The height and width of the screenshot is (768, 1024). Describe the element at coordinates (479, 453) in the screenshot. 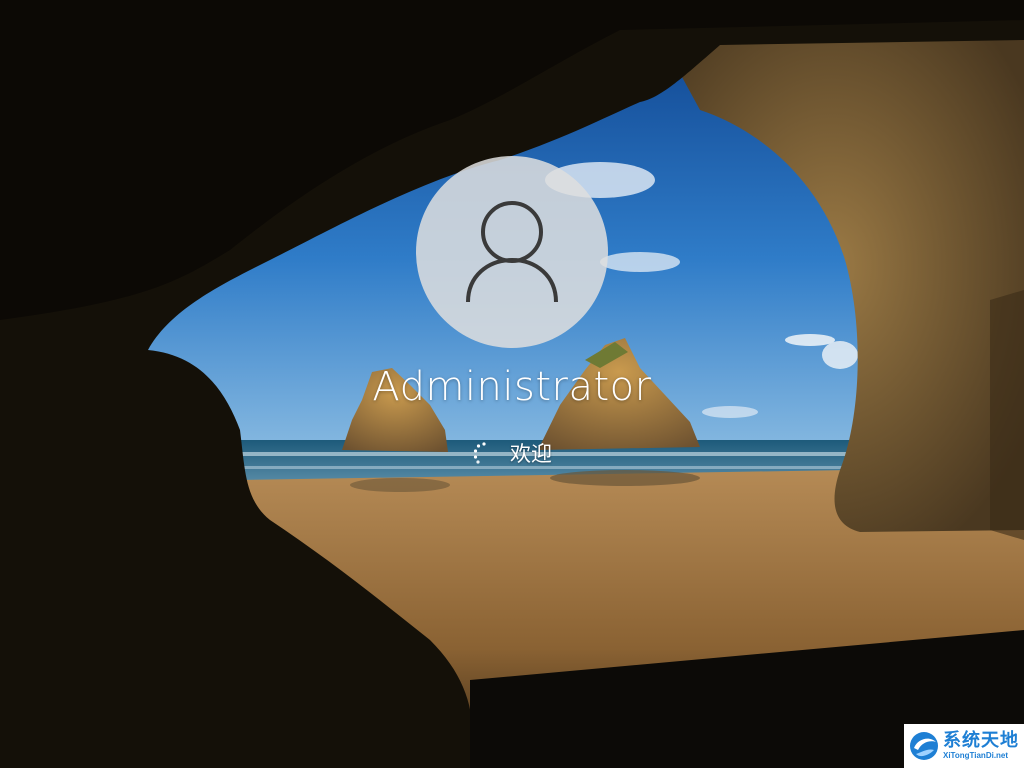

I see `loading-spinner-icon` at that location.